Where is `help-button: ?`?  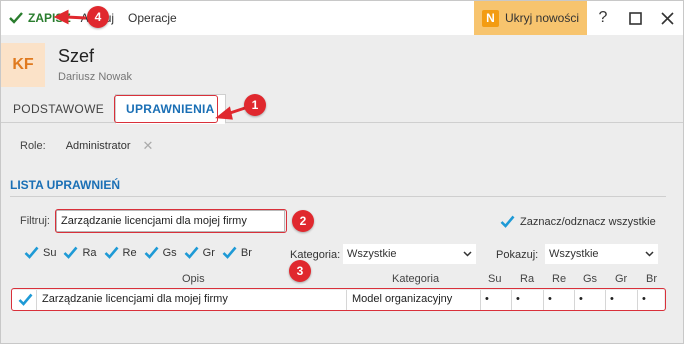 help-button: ? is located at coordinates (603, 18).